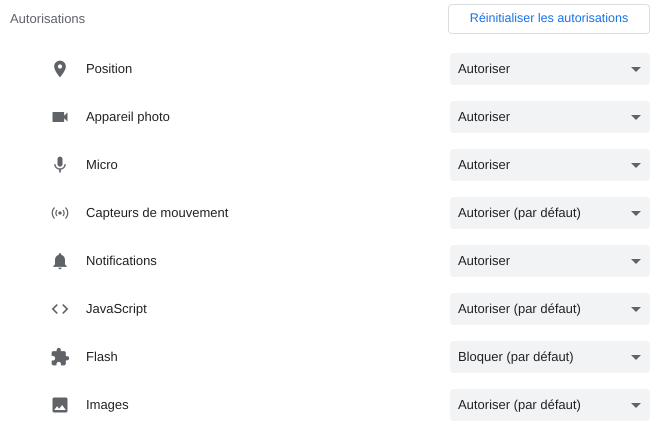 This screenshot has height=422, width=660. What do you see at coordinates (549, 19) in the screenshot?
I see `reset-button: Réinitialiser les autorisations` at bounding box center [549, 19].